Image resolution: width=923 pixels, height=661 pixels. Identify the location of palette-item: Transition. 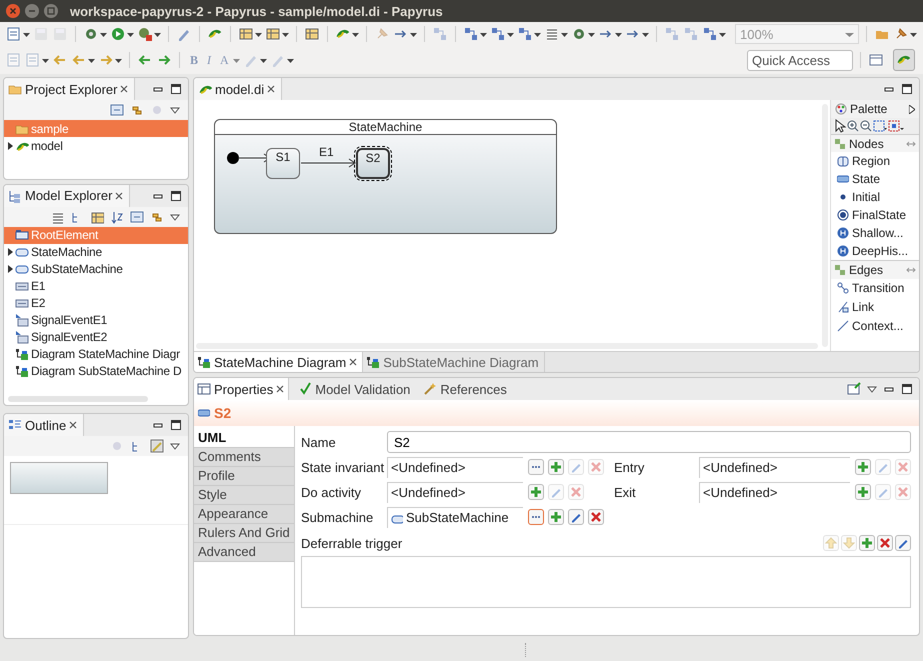
(875, 288).